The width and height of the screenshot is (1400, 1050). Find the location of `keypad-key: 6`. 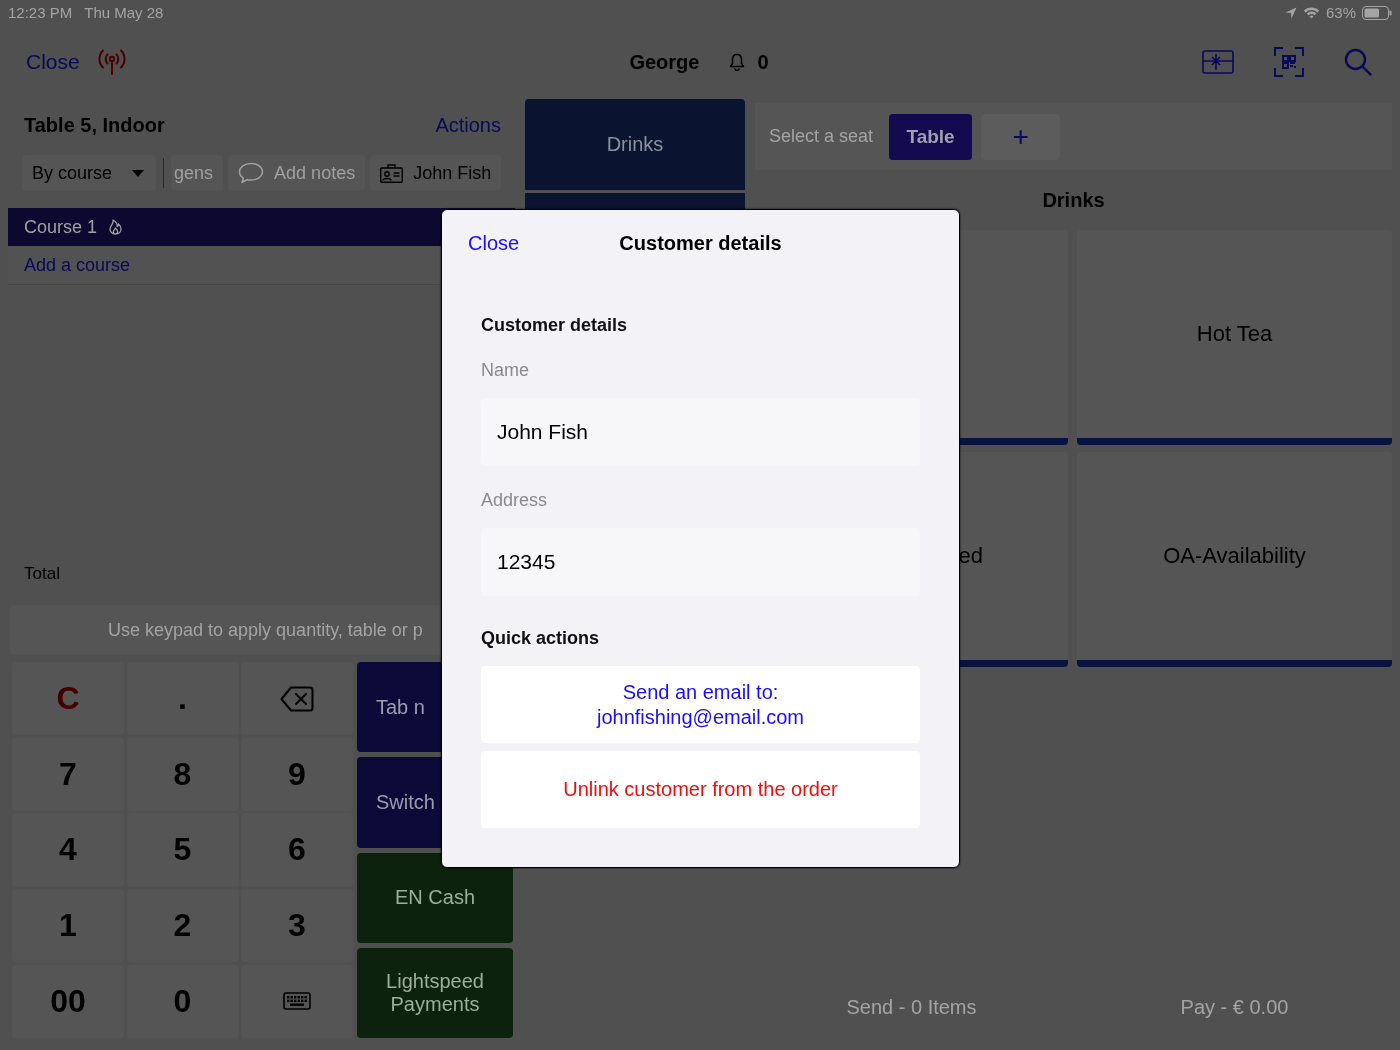

keypad-key: 6 is located at coordinates (297, 850).